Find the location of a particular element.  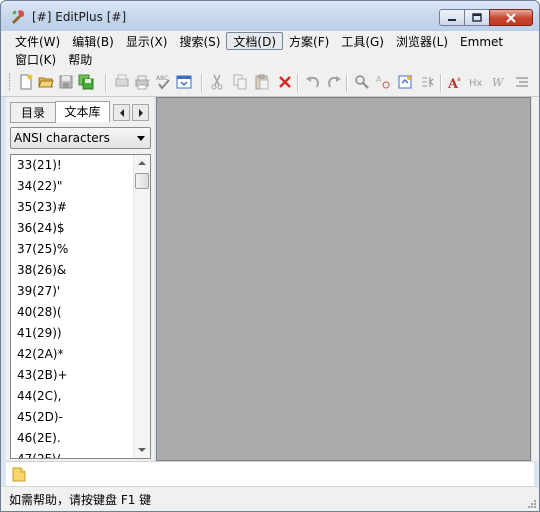

svg-text: ABC is located at coordinates (162, 78).